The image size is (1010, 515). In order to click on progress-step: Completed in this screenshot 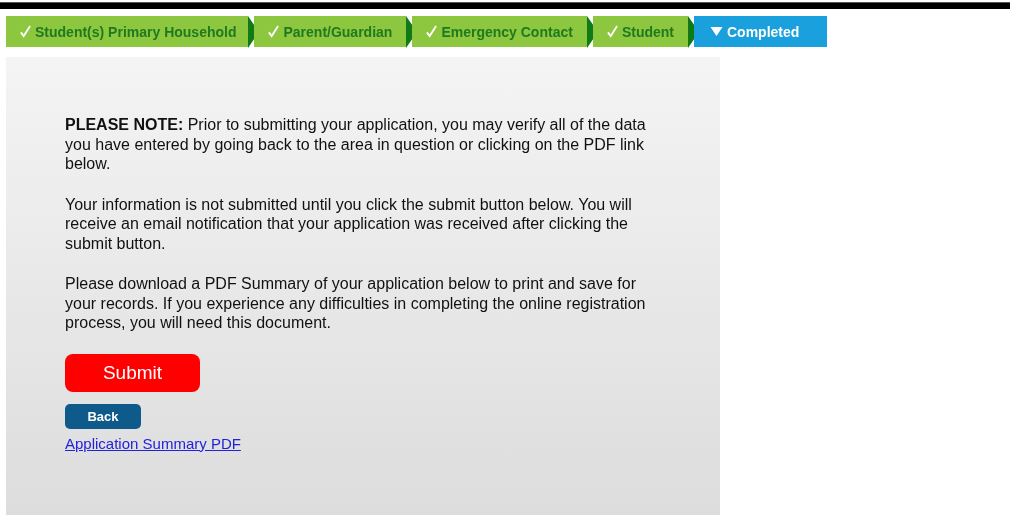, I will do `click(761, 31)`.